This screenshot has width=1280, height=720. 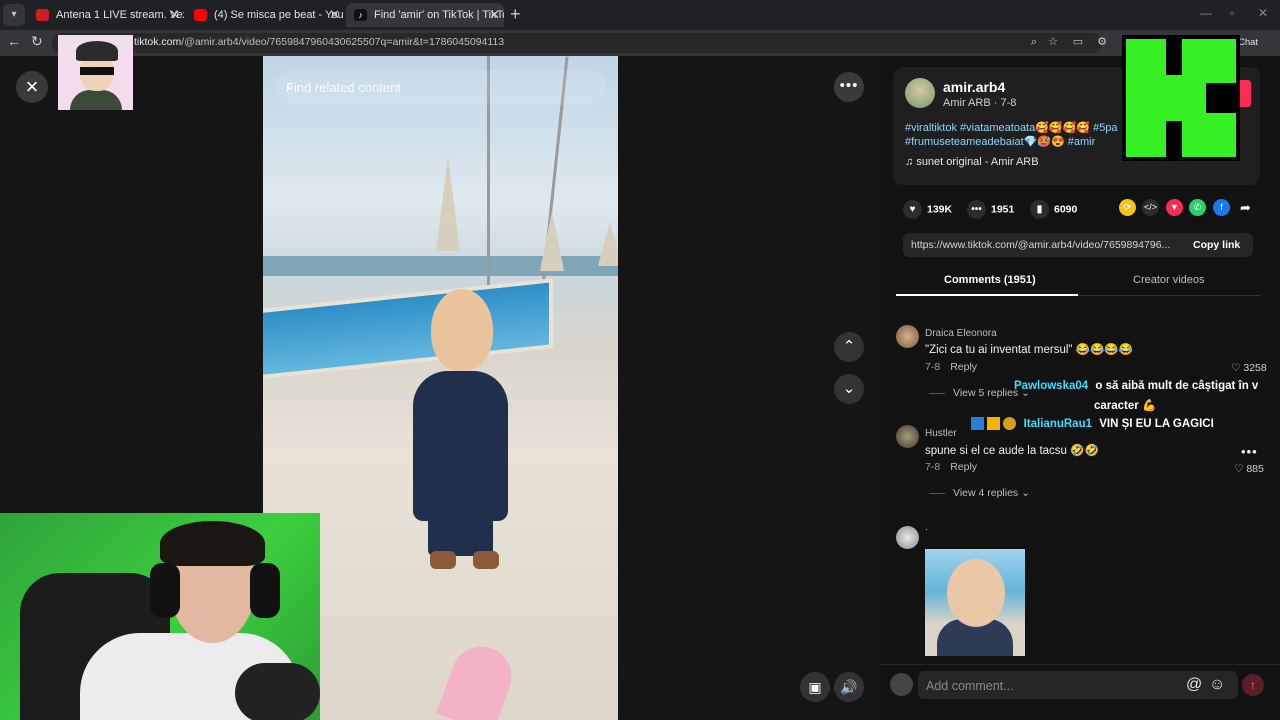 I want to click on chat-button: Chat, so click(x=1248, y=42).